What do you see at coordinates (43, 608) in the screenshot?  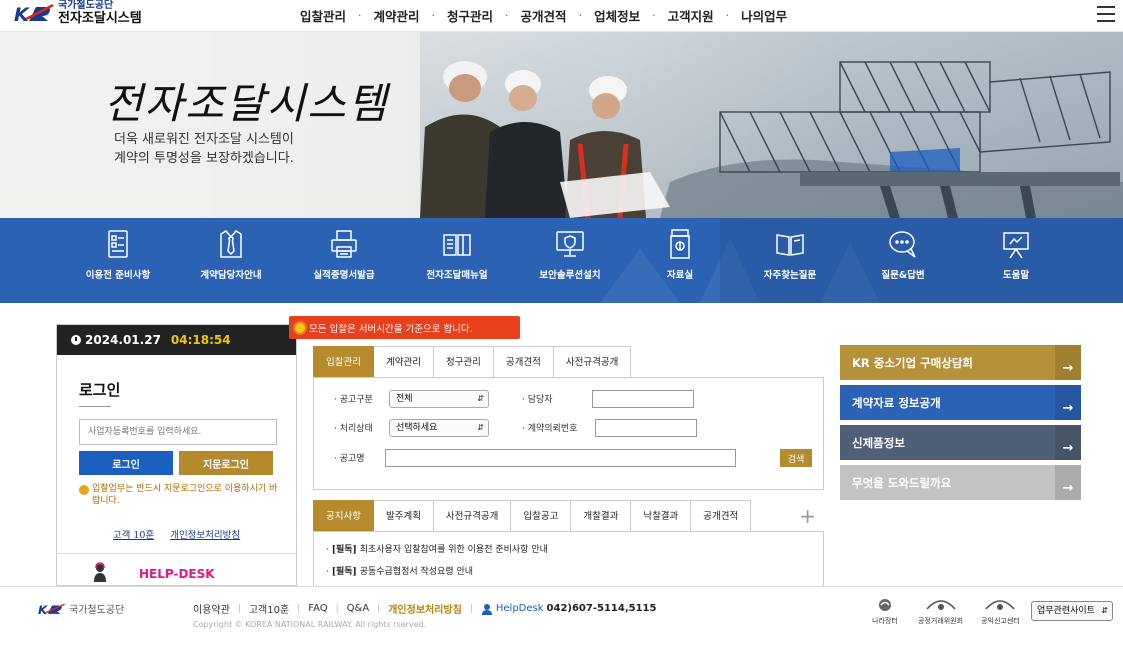 I see `svg-text: K` at bounding box center [43, 608].